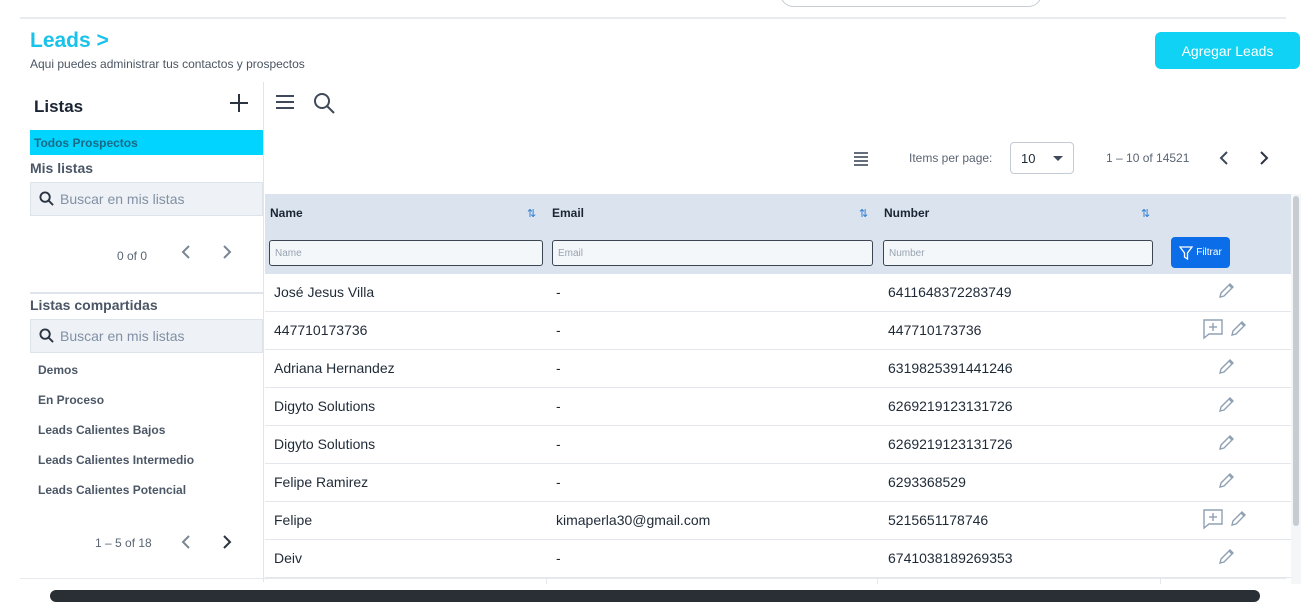  Describe the element at coordinates (239, 103) in the screenshot. I see `plus-icon` at that location.